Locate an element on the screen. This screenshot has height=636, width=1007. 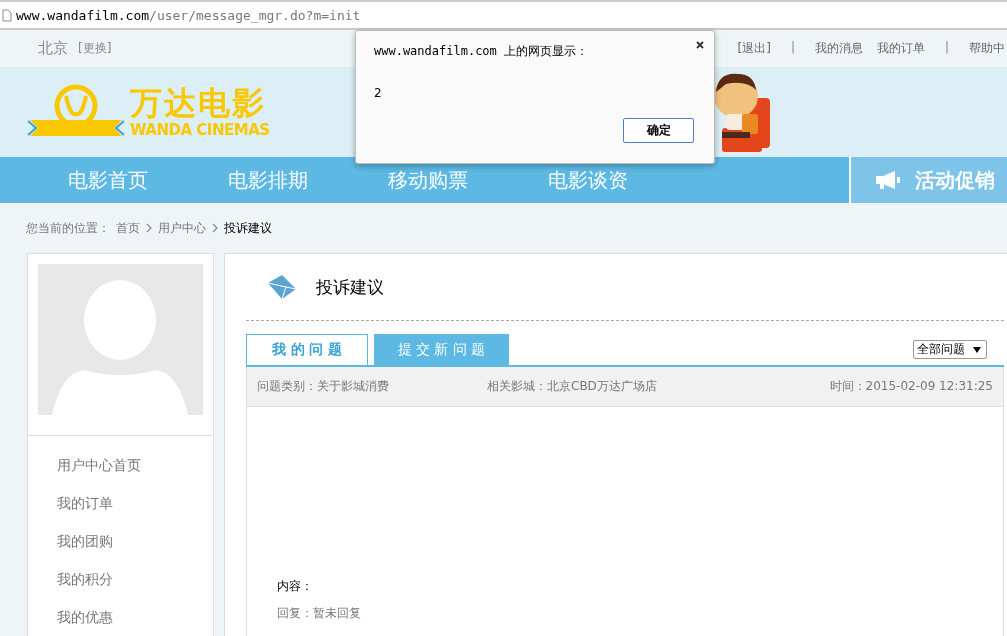
dialog-title: www.wandafilm.com 上的网页显示： is located at coordinates (482, 51).